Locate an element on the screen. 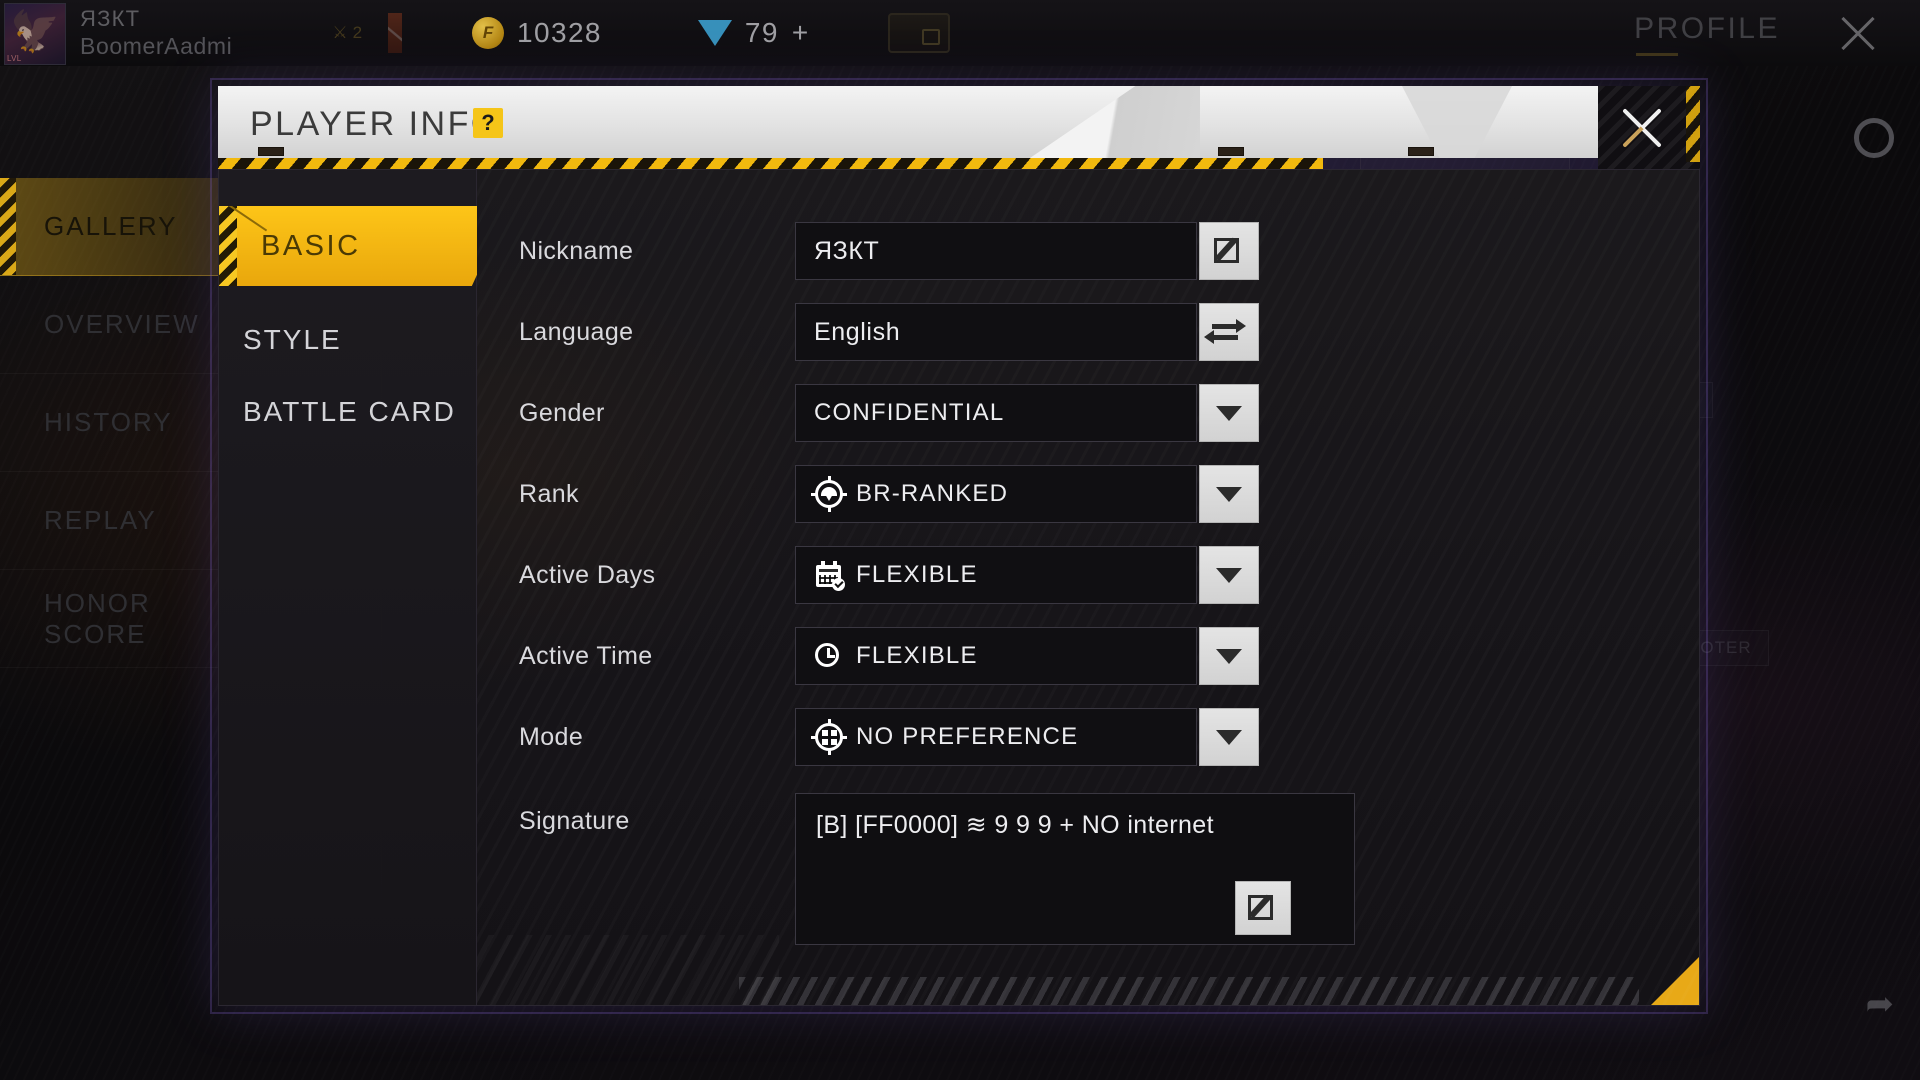 This screenshot has width=1920, height=1080. sidebar-item-gallery: GALLERY is located at coordinates (115, 227).